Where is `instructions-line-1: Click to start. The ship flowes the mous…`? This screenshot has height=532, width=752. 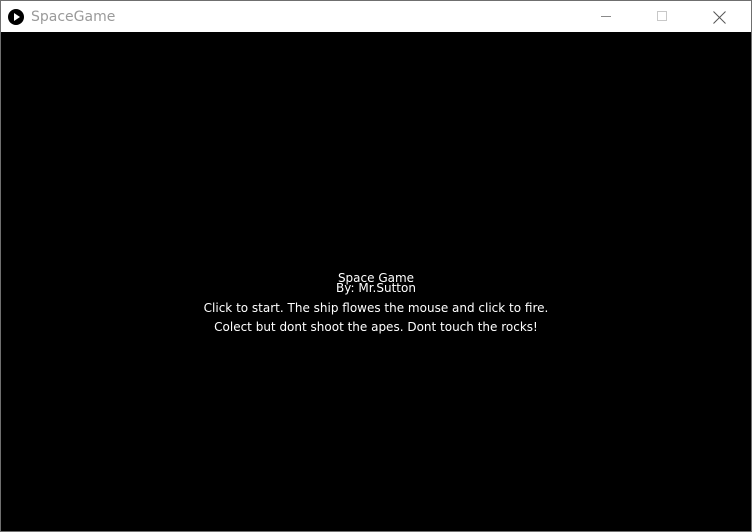 instructions-line-1: Click to start. The ship flowes the mous… is located at coordinates (376, 308).